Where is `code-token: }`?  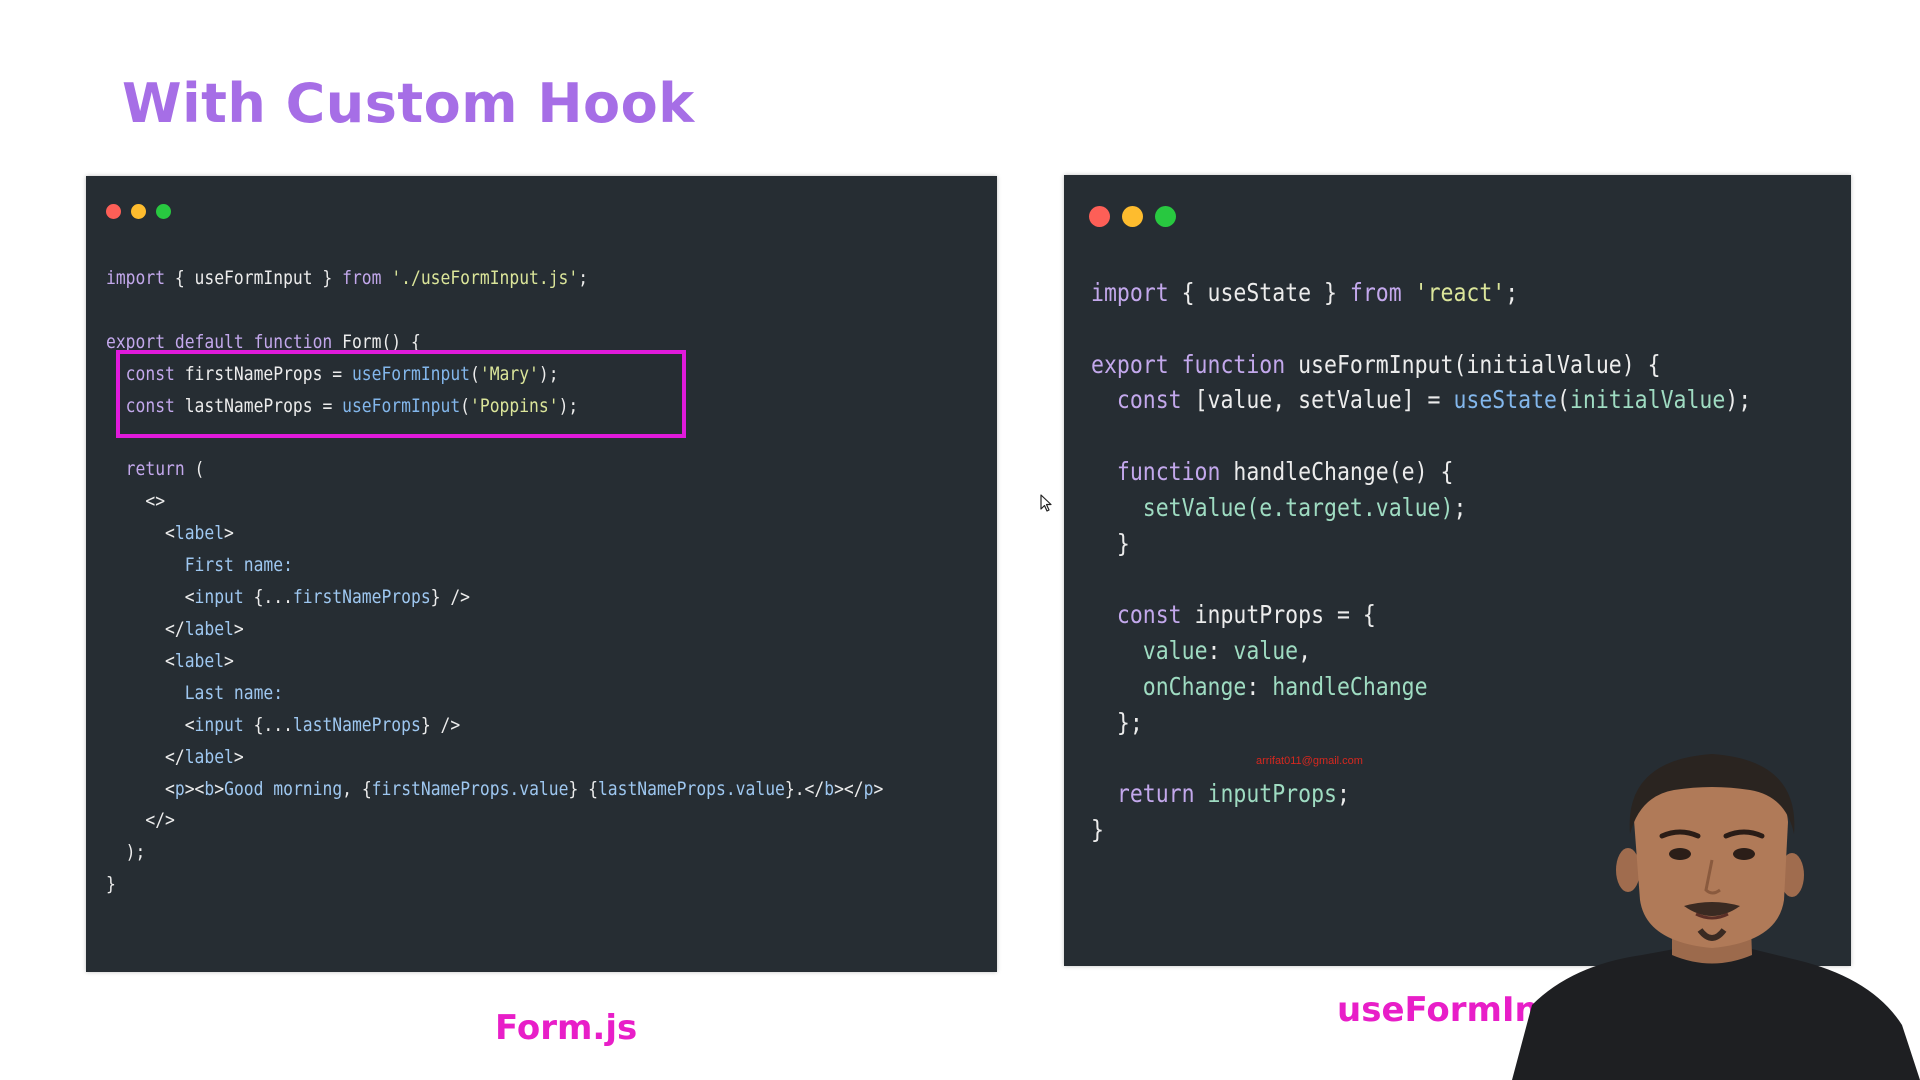 code-token: } is located at coordinates (1097, 829).